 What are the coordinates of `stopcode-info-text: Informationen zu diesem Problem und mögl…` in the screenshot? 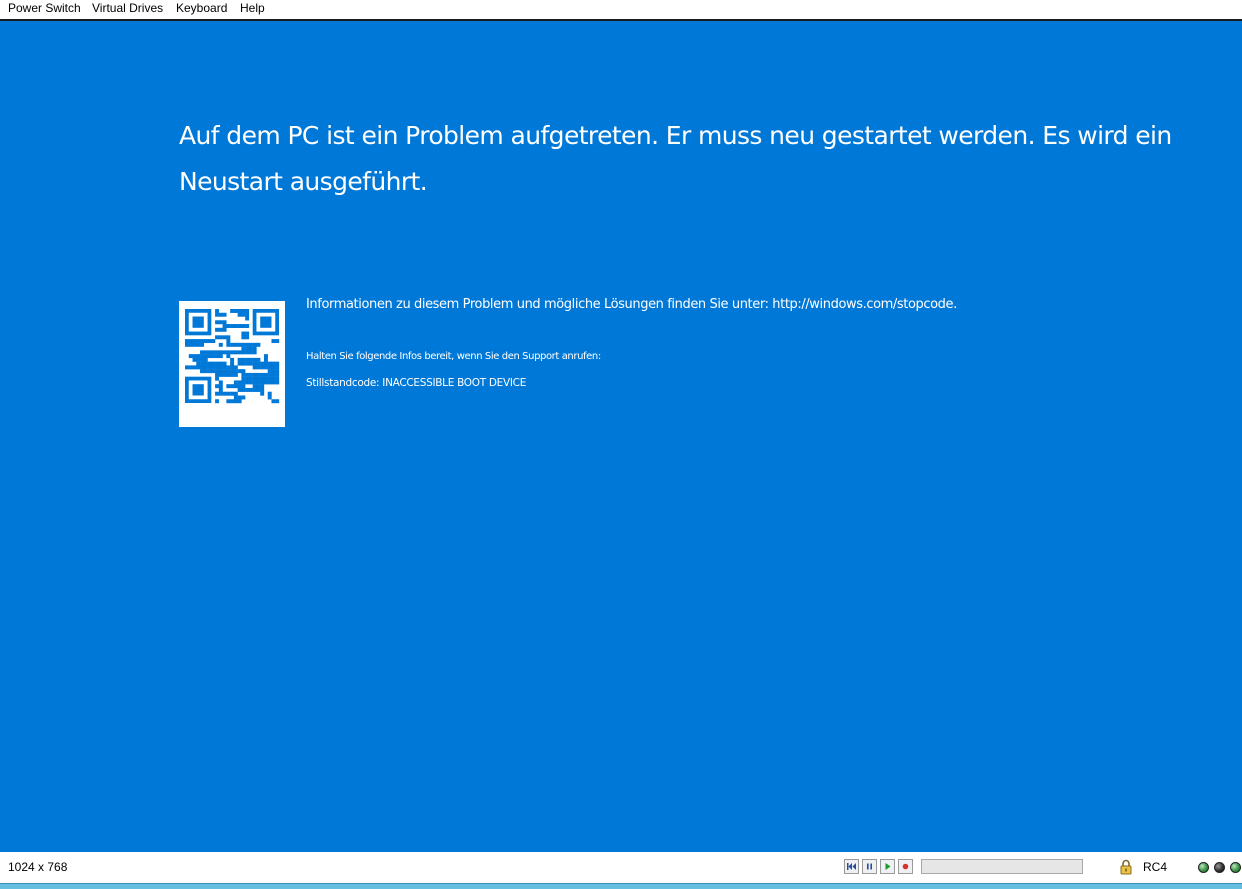 It's located at (631, 304).